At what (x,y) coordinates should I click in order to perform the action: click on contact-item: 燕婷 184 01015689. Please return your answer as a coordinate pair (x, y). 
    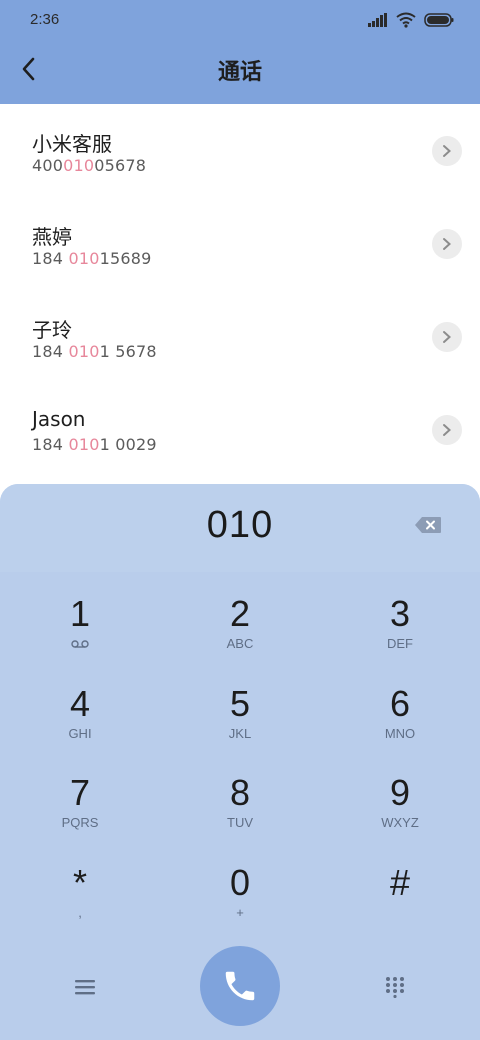
    Looking at the image, I should click on (240, 243).